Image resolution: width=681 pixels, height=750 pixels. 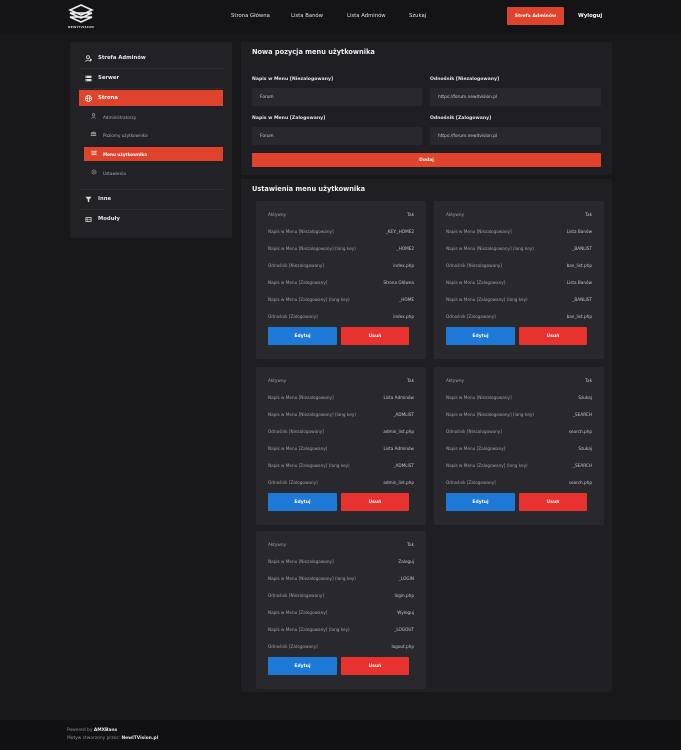 I want to click on sidebar-subitem-admins: Administratorzy, so click(x=153, y=117).